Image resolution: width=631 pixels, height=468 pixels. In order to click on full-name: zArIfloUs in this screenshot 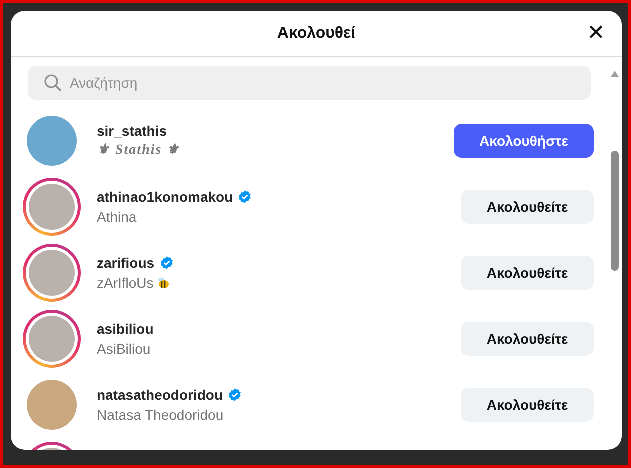, I will do `click(125, 283)`.